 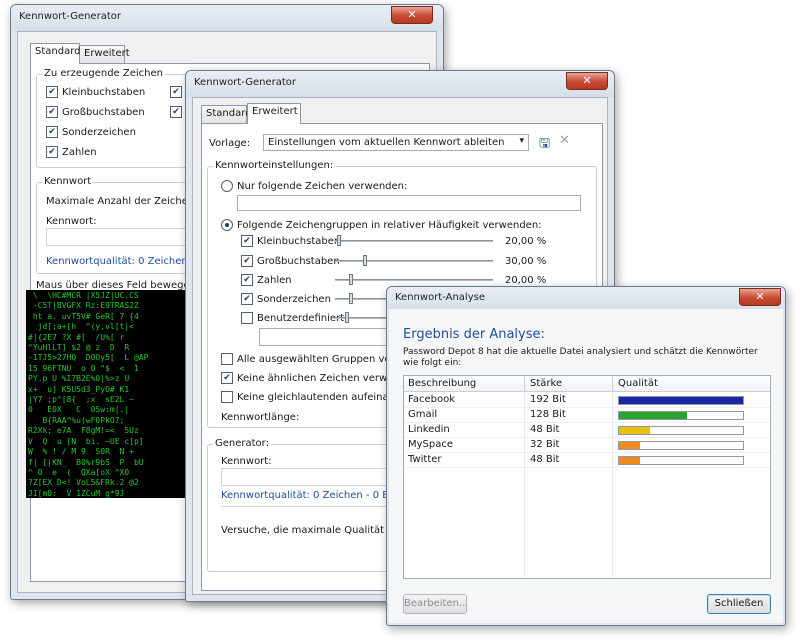 I want to click on column-divider, so click(x=524, y=384).